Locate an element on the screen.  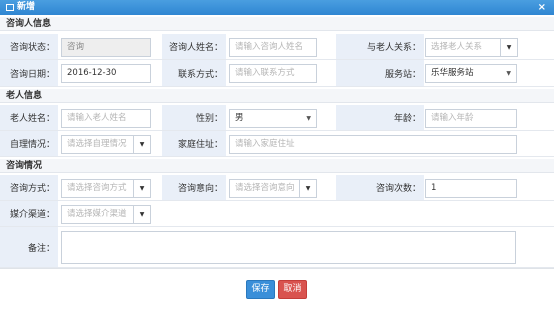
relation-select-text: 选择老人关系 is located at coordinates (463, 47).